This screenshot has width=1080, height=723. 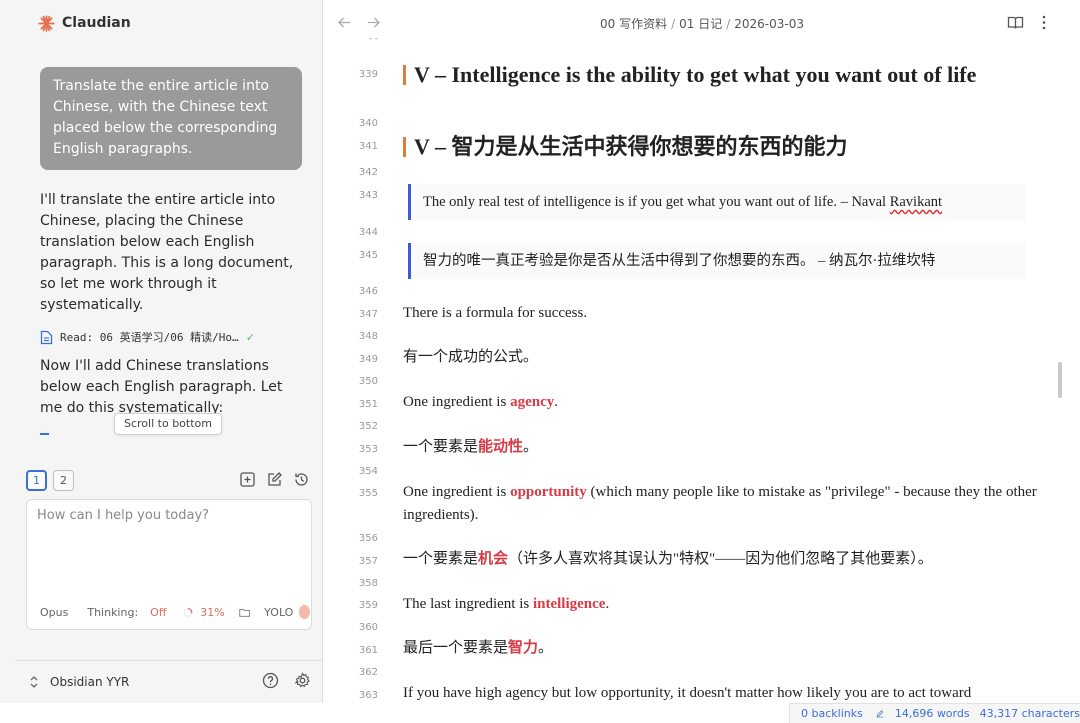 What do you see at coordinates (495, 313) in the screenshot?
I see `paragraph: There is a formula for success.` at bounding box center [495, 313].